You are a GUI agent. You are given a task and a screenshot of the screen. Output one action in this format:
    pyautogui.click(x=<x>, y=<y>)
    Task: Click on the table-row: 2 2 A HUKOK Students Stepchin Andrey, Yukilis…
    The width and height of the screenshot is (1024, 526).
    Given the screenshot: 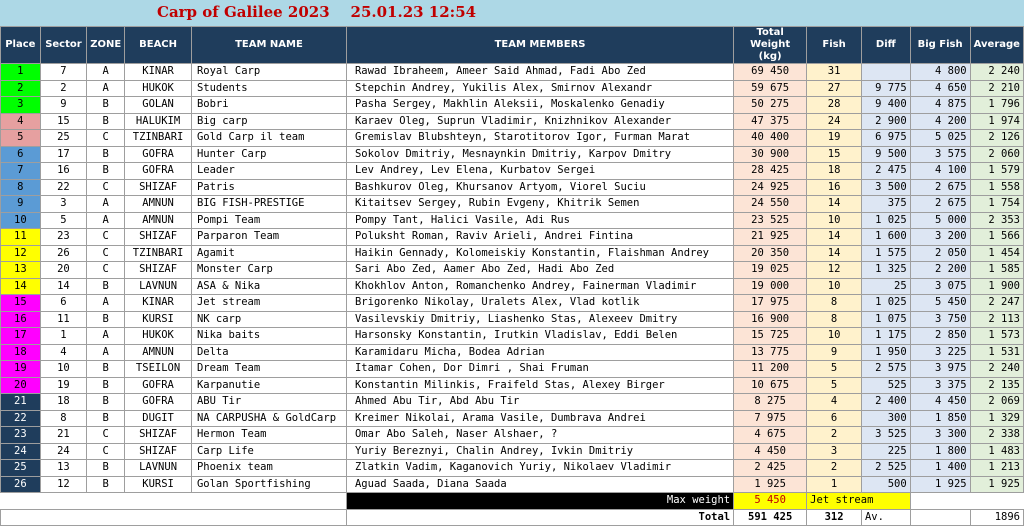 What is the action you would take?
    pyautogui.click(x=512, y=88)
    